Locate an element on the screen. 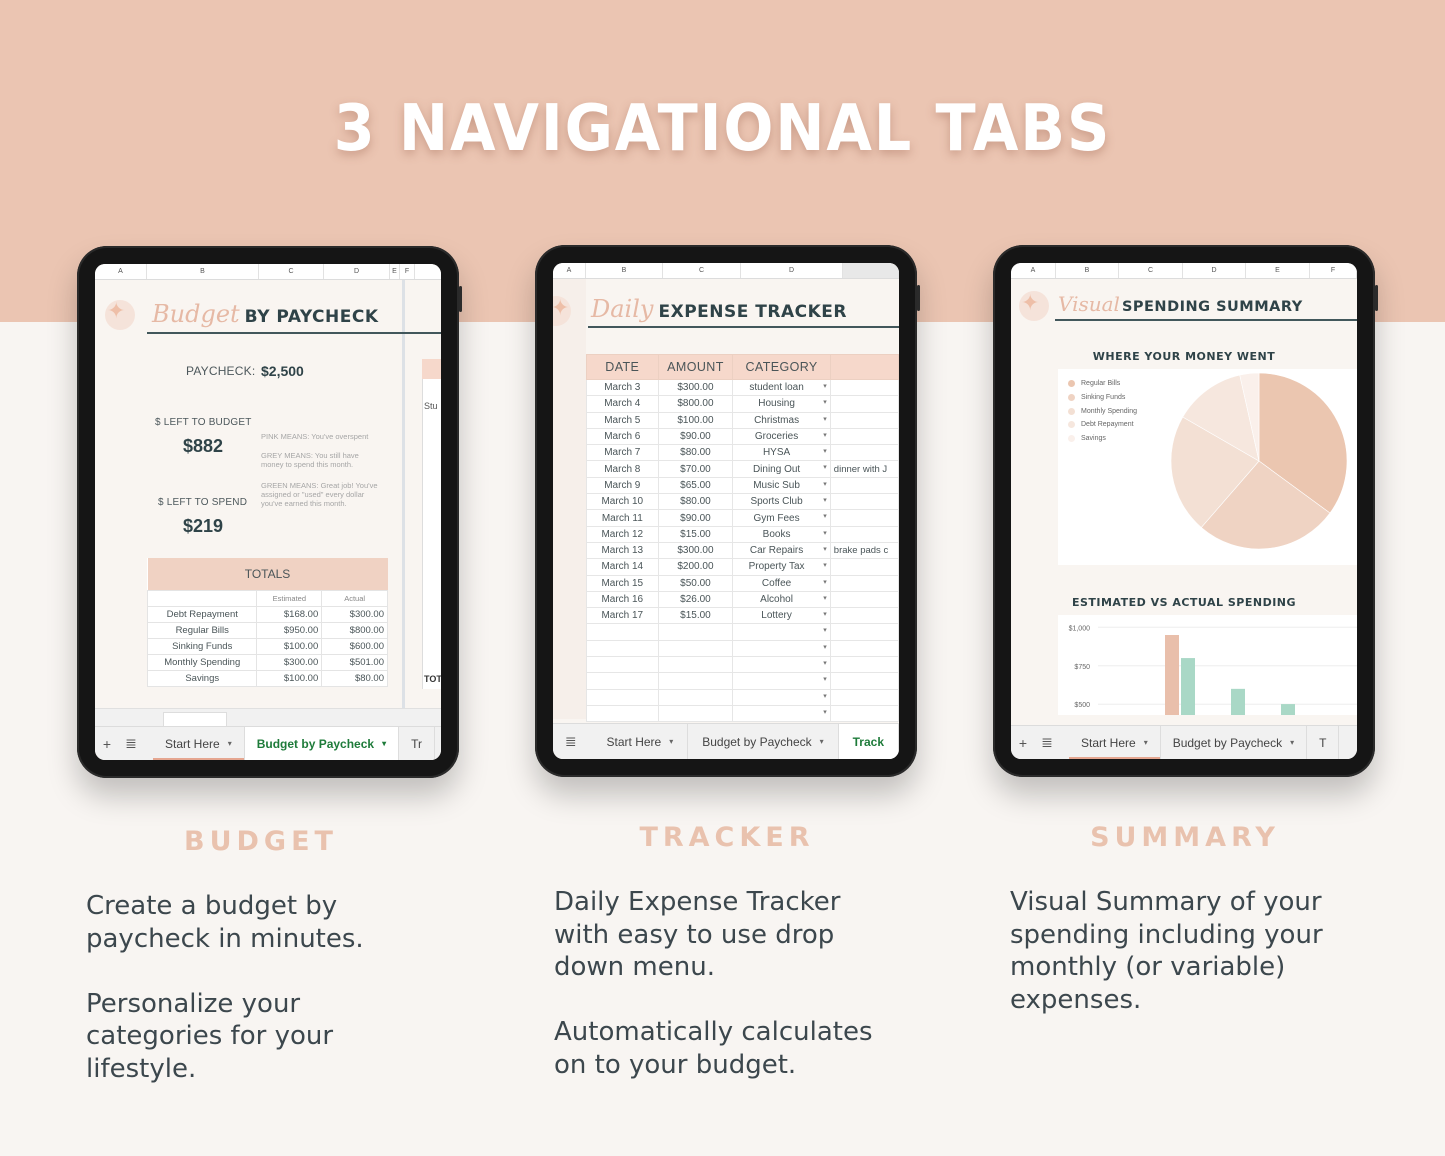 The height and width of the screenshot is (1156, 1445). bar-estimated-regular-bills is located at coordinates (1172, 675).